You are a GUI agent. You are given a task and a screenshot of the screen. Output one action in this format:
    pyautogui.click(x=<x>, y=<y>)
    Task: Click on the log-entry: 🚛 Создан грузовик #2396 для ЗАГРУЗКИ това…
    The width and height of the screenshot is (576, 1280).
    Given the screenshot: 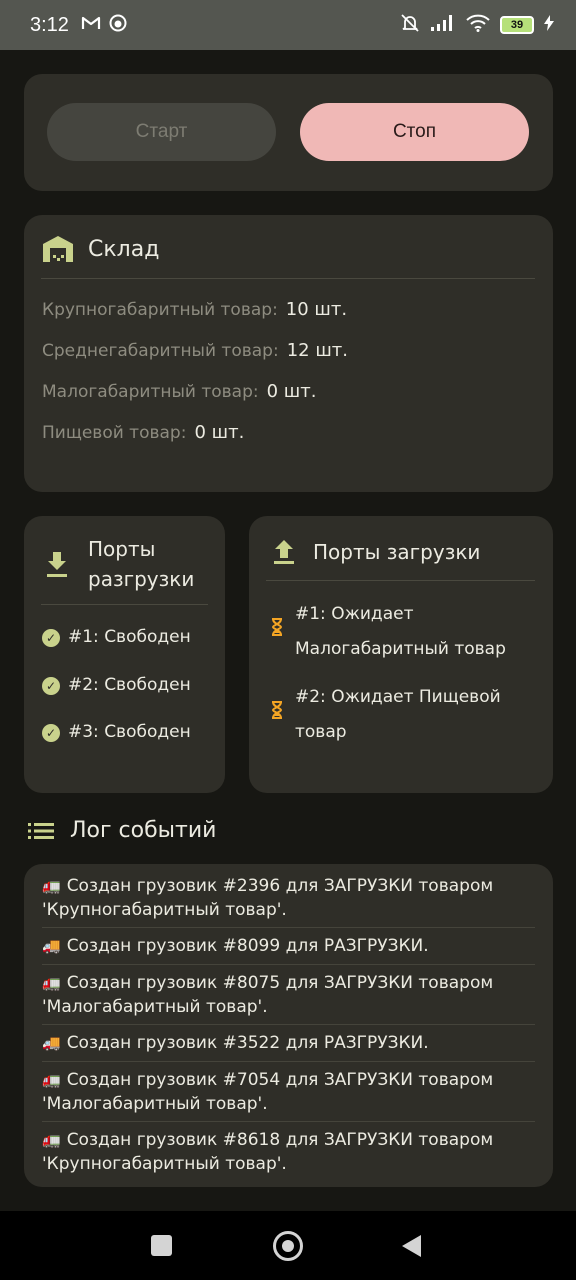 What is the action you would take?
    pyautogui.click(x=288, y=898)
    